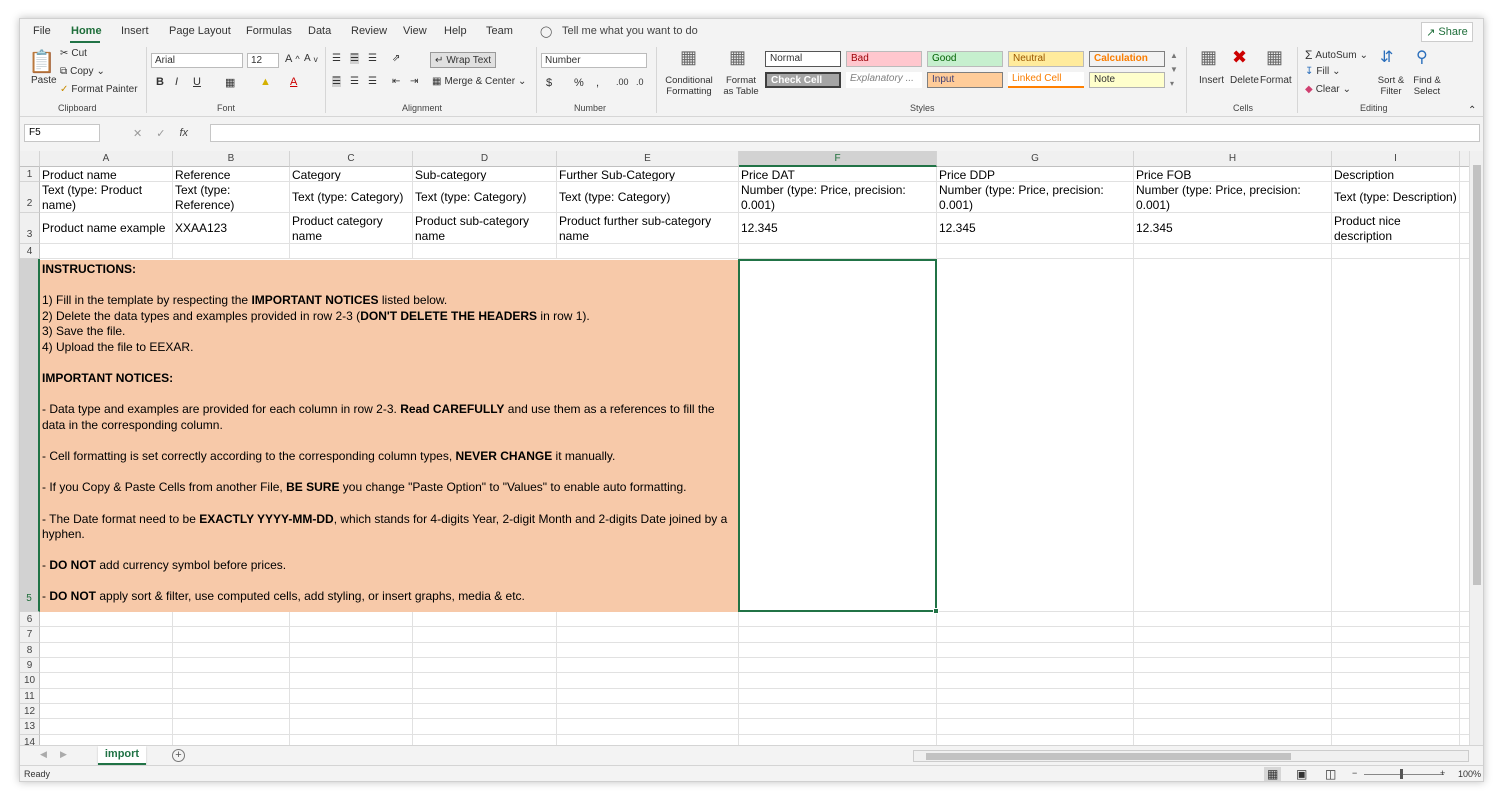 This screenshot has width=1503, height=802. I want to click on tab-help: Help, so click(455, 31).